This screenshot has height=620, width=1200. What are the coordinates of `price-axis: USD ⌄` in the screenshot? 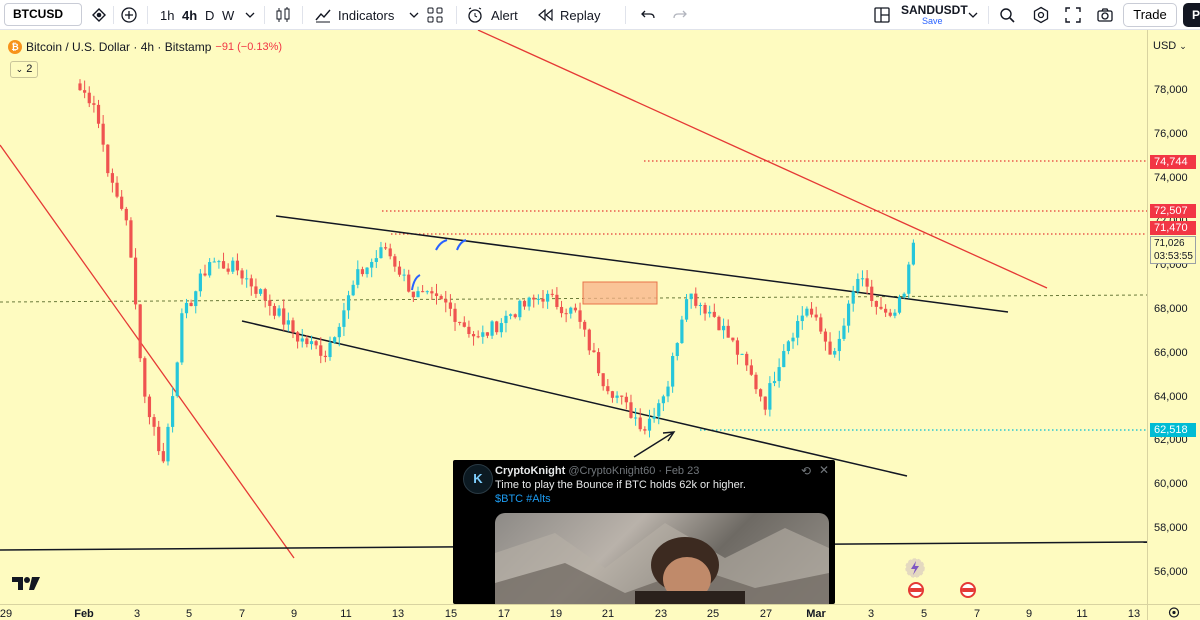 It's located at (1173, 317).